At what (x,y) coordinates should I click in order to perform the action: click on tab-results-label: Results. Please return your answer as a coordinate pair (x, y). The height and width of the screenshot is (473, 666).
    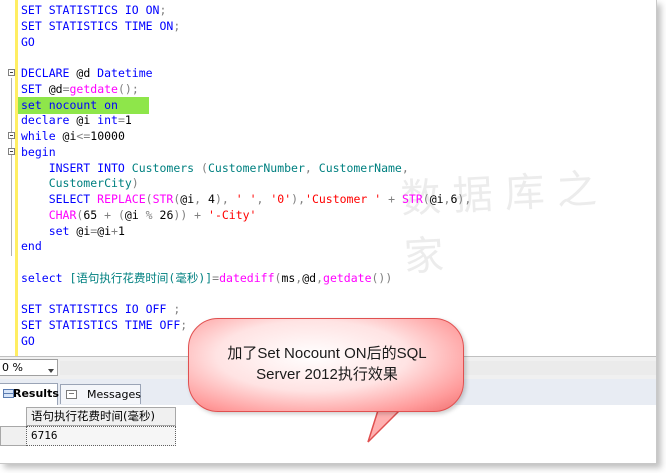
    Looking at the image, I should click on (36, 393).